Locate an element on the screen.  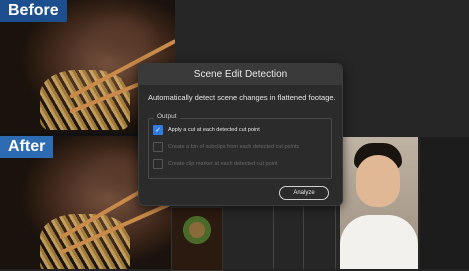
apply-cut-checkbox: ✓ is located at coordinates (158, 130).